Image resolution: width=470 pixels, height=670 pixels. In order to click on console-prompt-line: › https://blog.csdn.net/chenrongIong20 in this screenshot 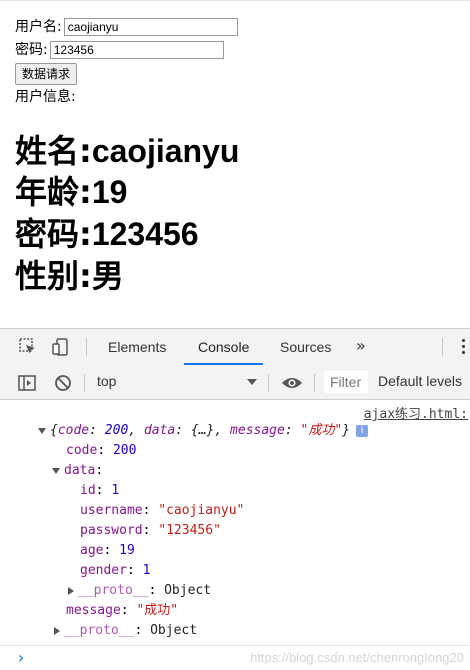, I will do `click(235, 657)`.